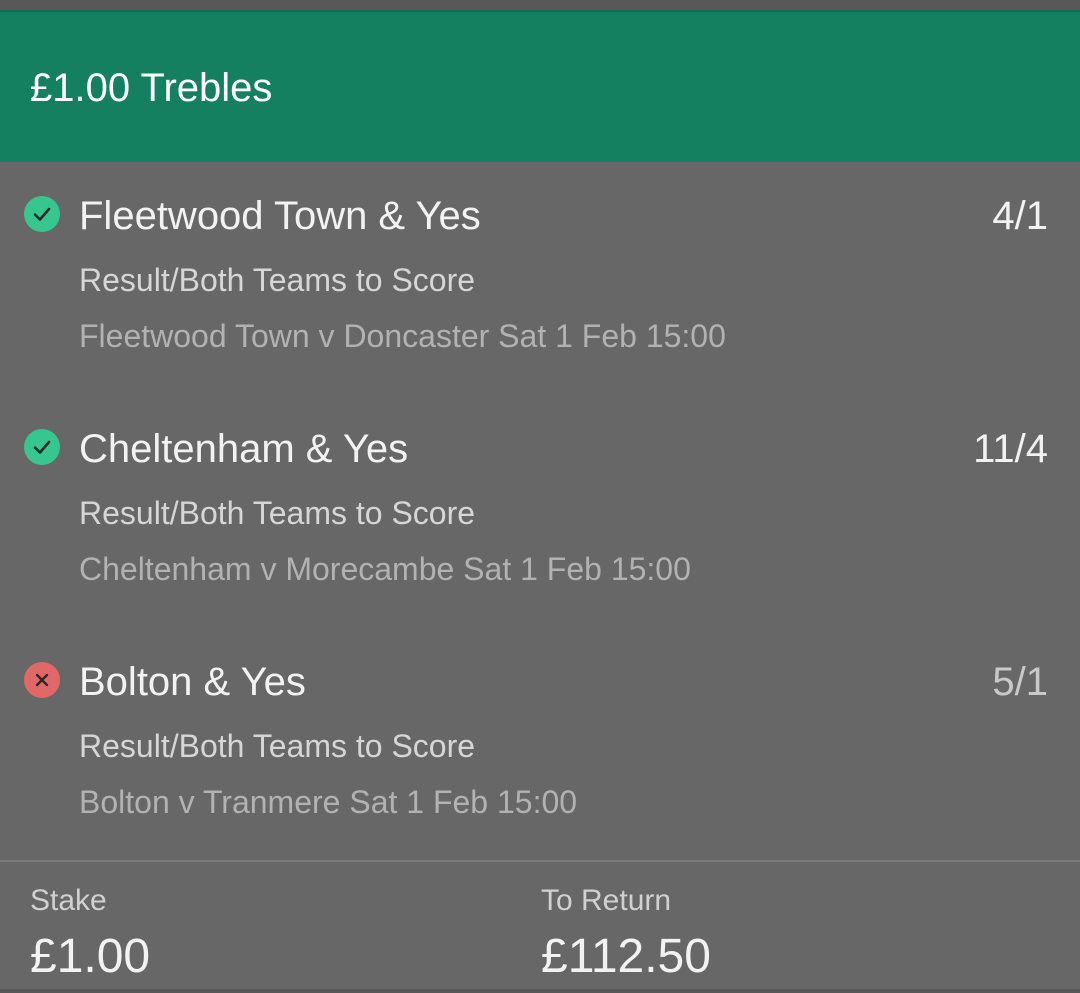  Describe the element at coordinates (385, 569) in the screenshot. I see `selection-event: Cheltenham v Morecambe Sat 1 Feb 15:00` at that location.